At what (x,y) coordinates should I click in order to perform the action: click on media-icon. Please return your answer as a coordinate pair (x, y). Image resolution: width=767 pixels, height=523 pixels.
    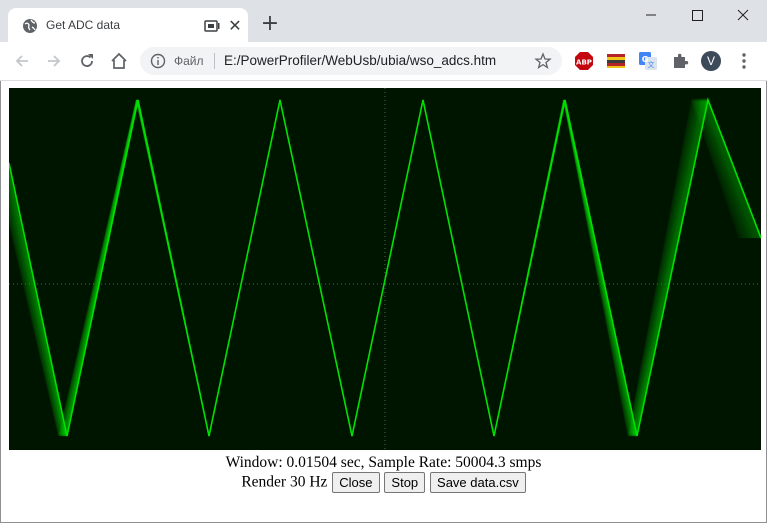
    Looking at the image, I should click on (212, 26).